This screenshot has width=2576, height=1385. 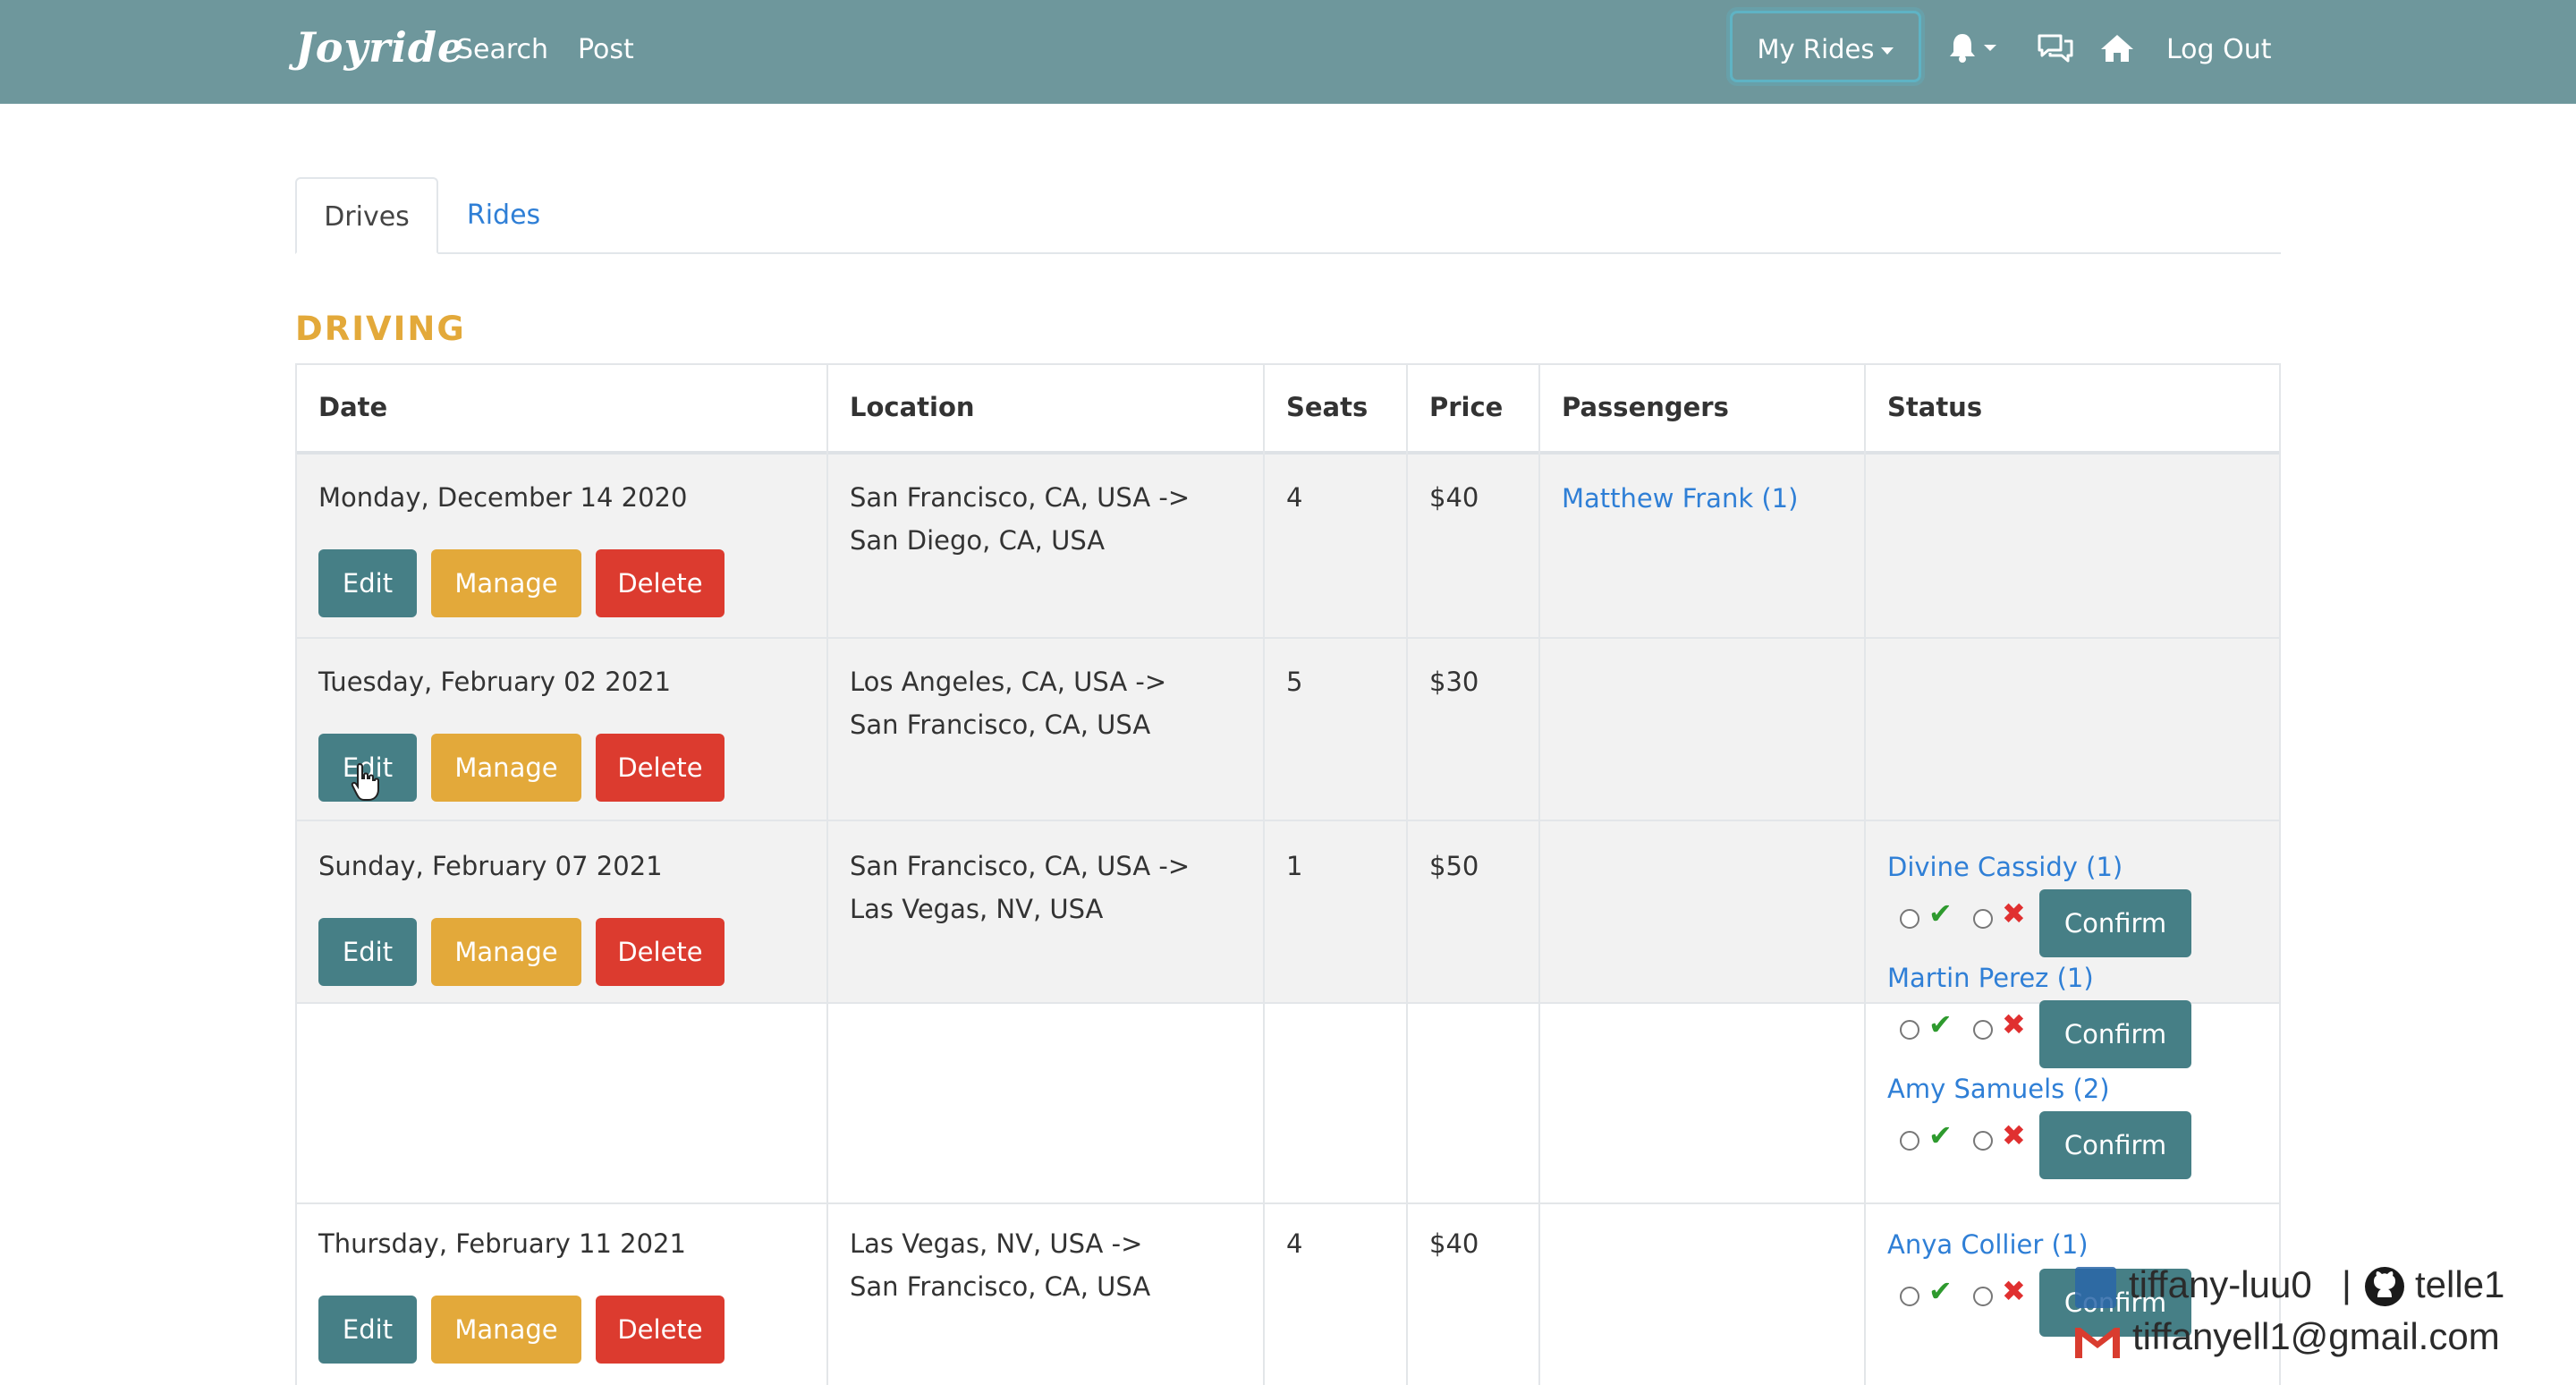 I want to click on row3-location-to: Las Vegas, NV, USA, so click(x=977, y=909).